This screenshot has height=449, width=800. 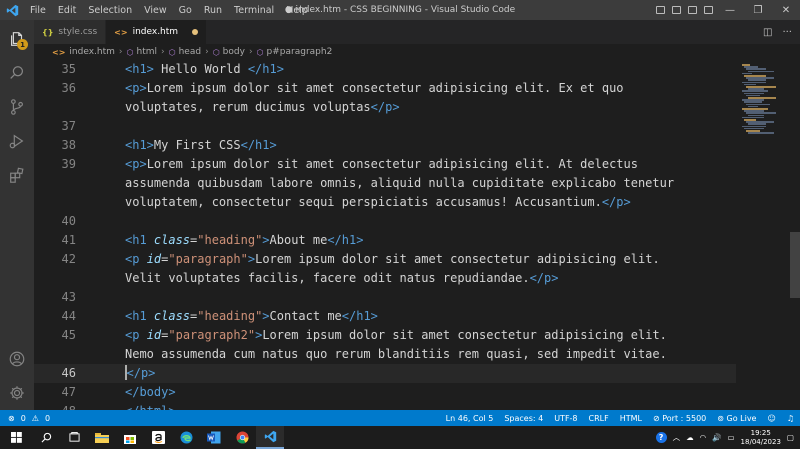 I want to click on activity-bar: 1, so click(x=17, y=215).